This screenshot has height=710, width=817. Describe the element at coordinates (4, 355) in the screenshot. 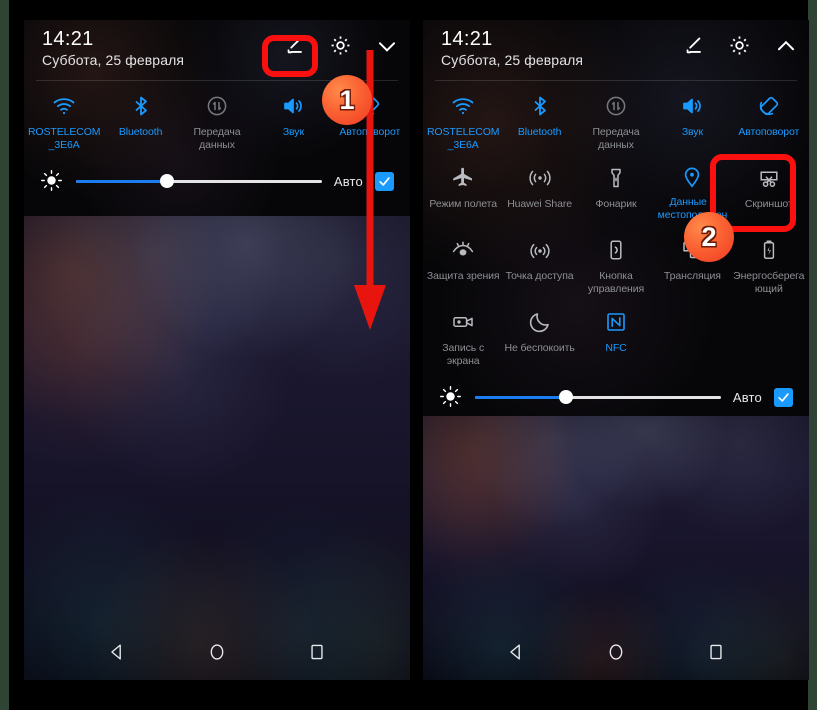

I see `frame-edge-left` at that location.